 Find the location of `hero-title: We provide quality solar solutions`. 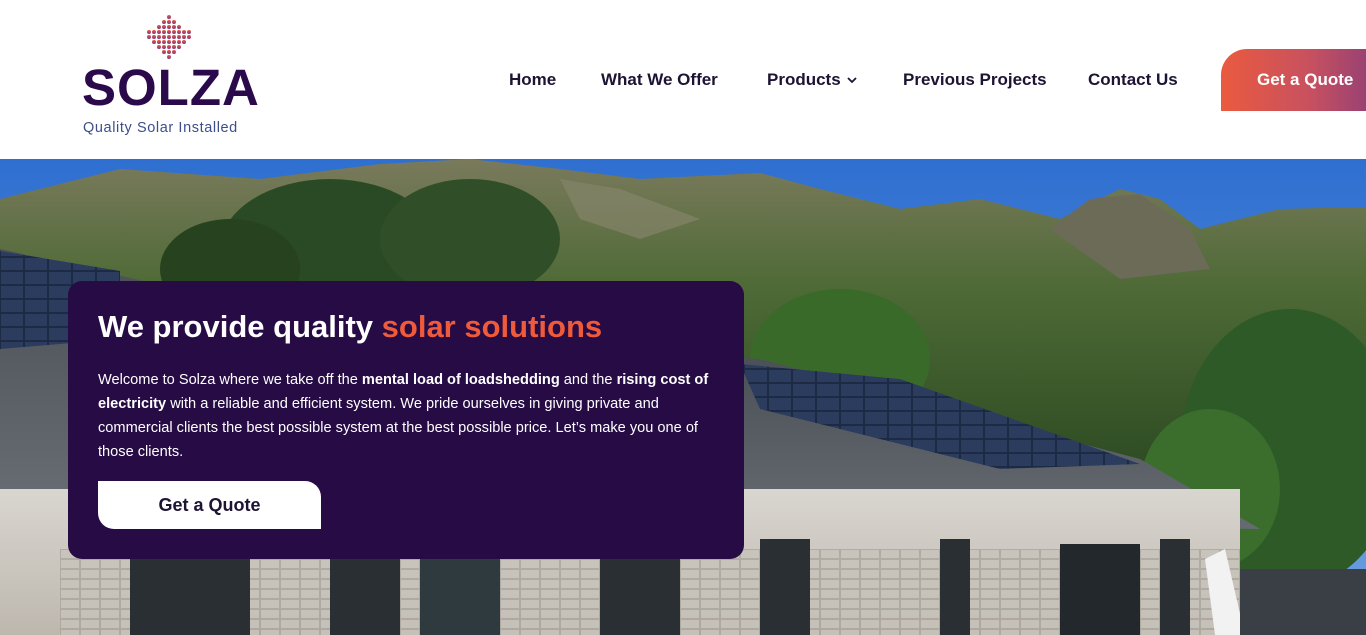

hero-title: We provide quality solar solutions is located at coordinates (350, 327).